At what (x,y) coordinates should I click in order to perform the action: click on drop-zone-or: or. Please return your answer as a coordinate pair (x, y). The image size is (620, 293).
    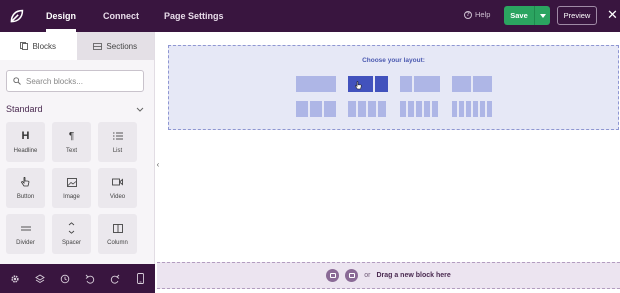
    Looking at the image, I should click on (367, 275).